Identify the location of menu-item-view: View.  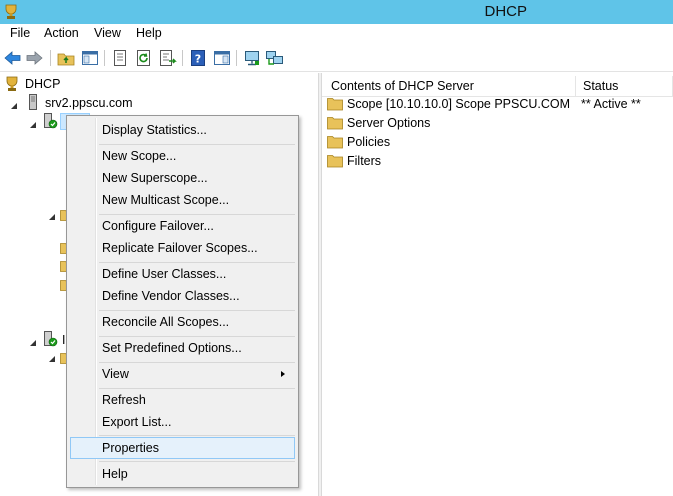
(182, 374).